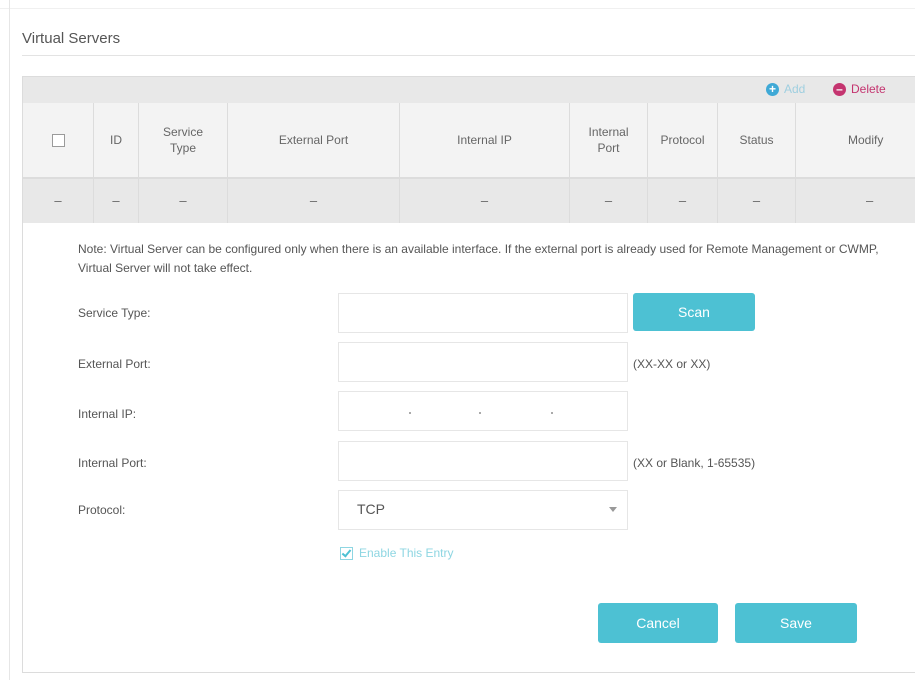 The height and width of the screenshot is (680, 915). What do you see at coordinates (107, 414) in the screenshot?
I see `internal-ip-label: Internal IP:` at bounding box center [107, 414].